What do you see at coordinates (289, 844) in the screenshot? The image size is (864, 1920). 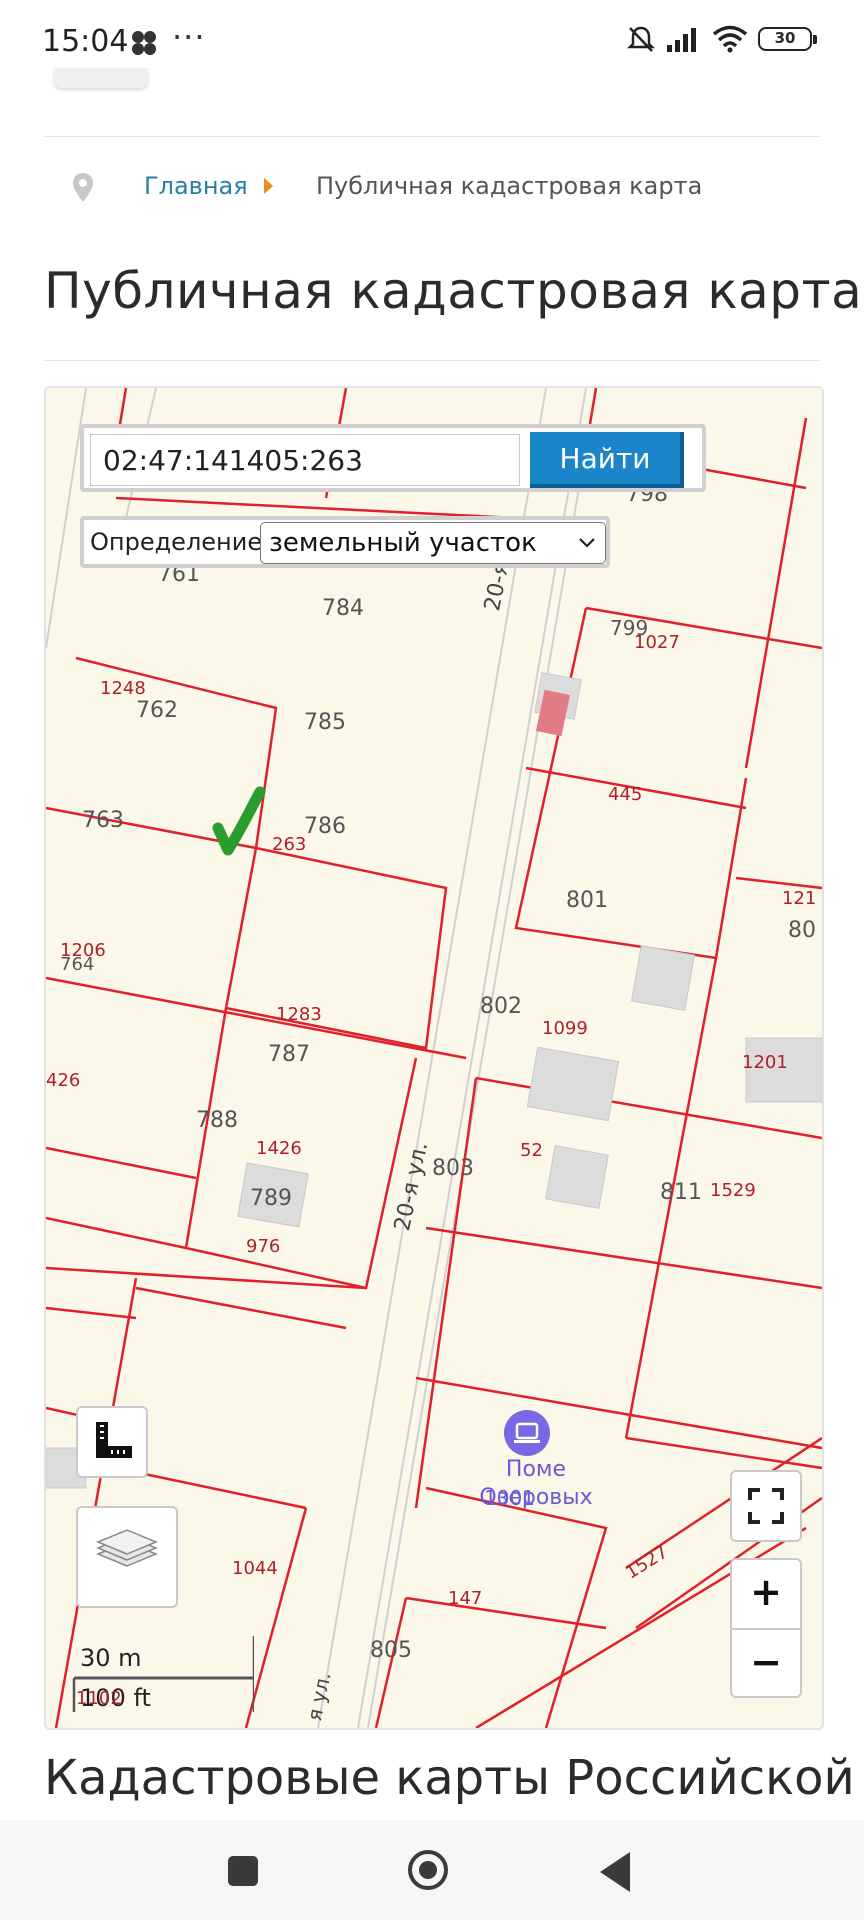 I see `parcel-label-selected: 263` at bounding box center [289, 844].